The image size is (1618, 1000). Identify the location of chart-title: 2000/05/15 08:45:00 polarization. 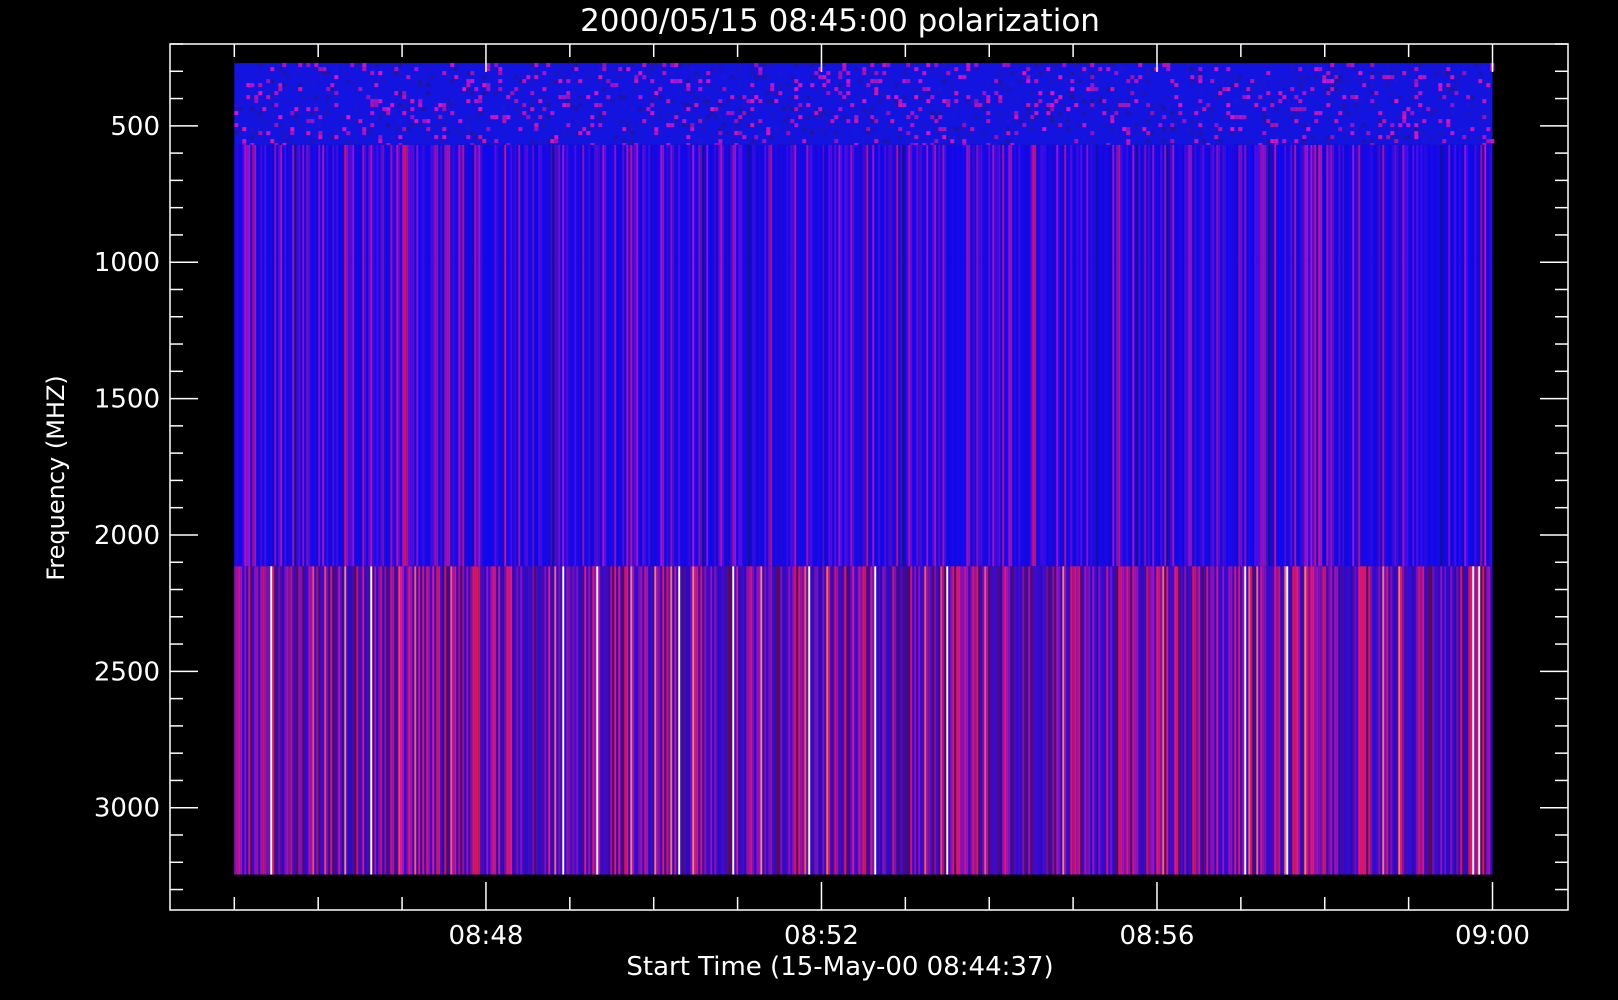
(840, 21).